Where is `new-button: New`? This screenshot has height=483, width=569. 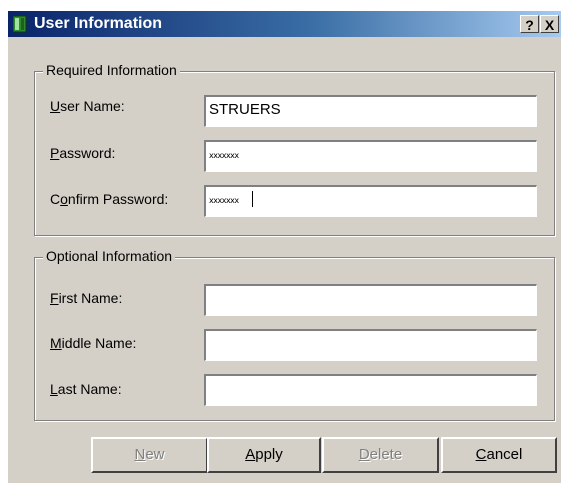
new-button: New is located at coordinates (149, 455).